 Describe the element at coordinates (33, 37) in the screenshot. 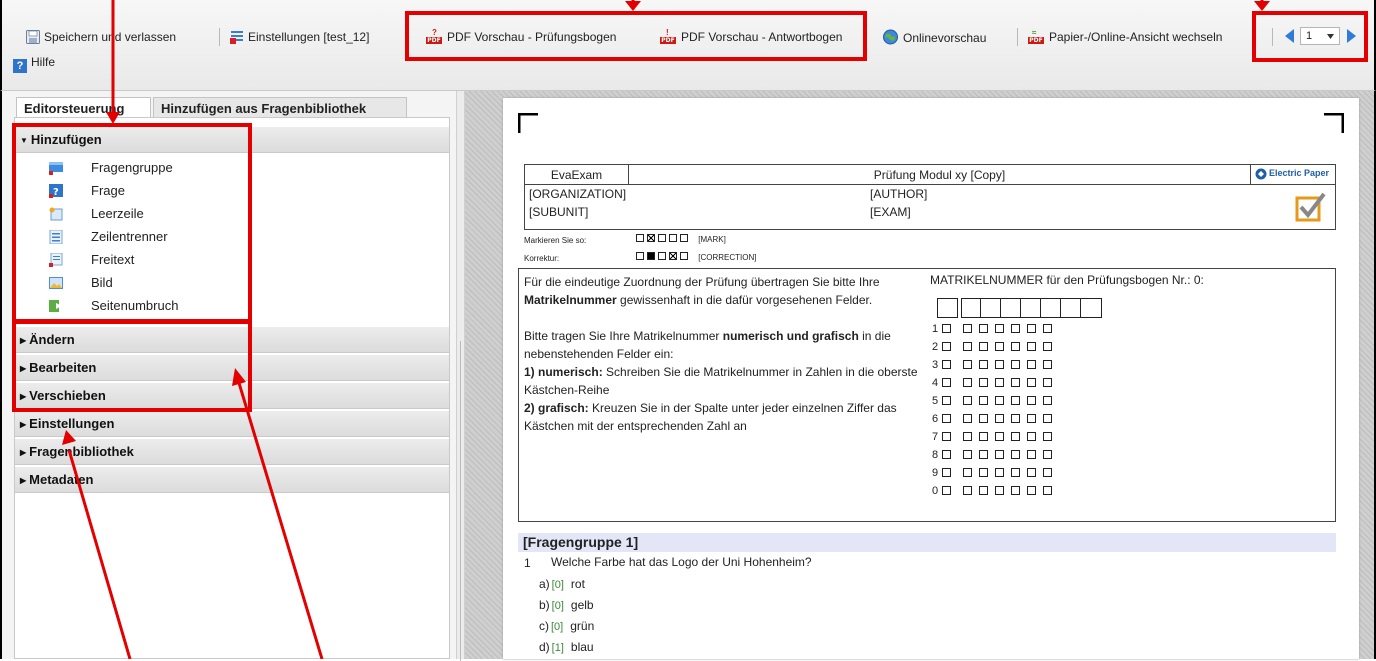

I see `save-icon` at that location.